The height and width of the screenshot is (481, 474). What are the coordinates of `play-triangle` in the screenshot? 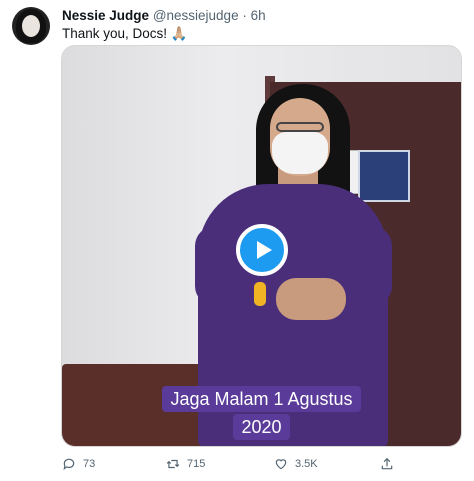 It's located at (264, 250).